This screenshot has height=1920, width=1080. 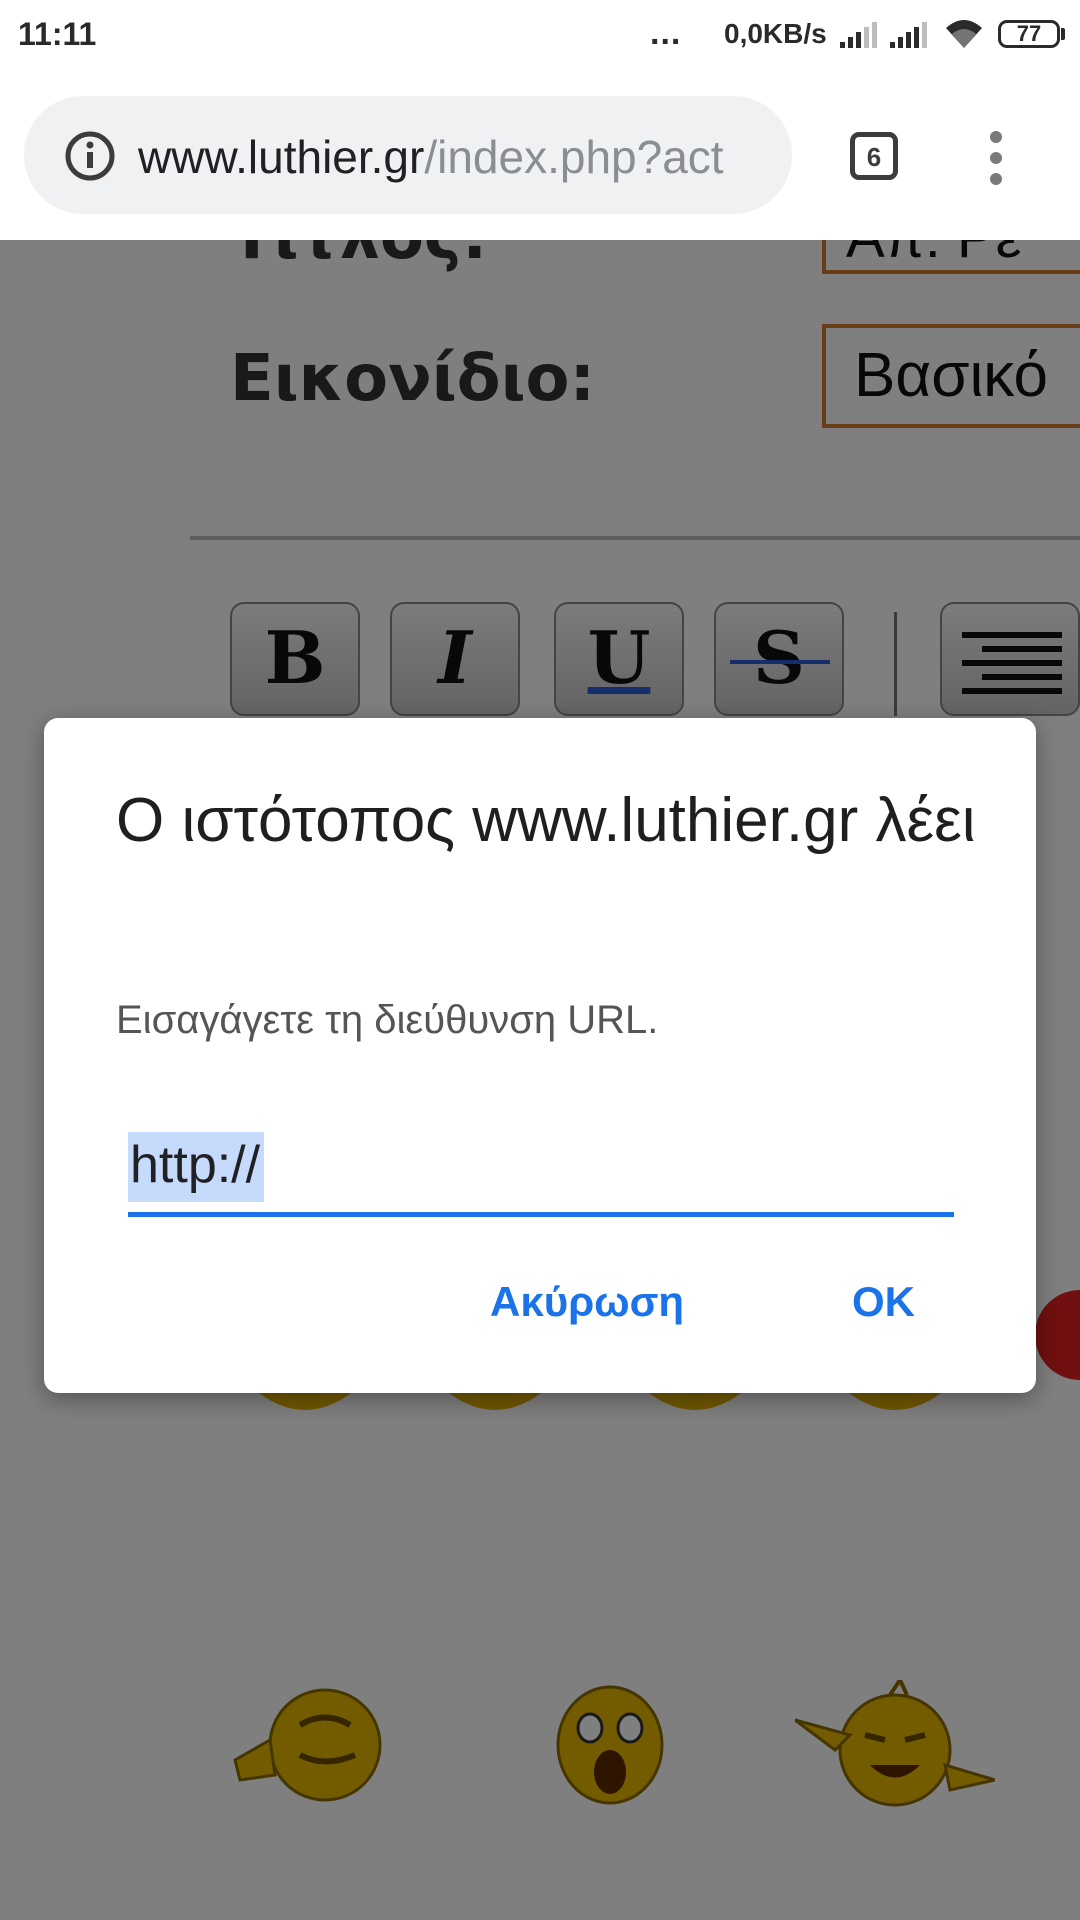 What do you see at coordinates (883, 1302) in the screenshot?
I see `ok-button: OK` at bounding box center [883, 1302].